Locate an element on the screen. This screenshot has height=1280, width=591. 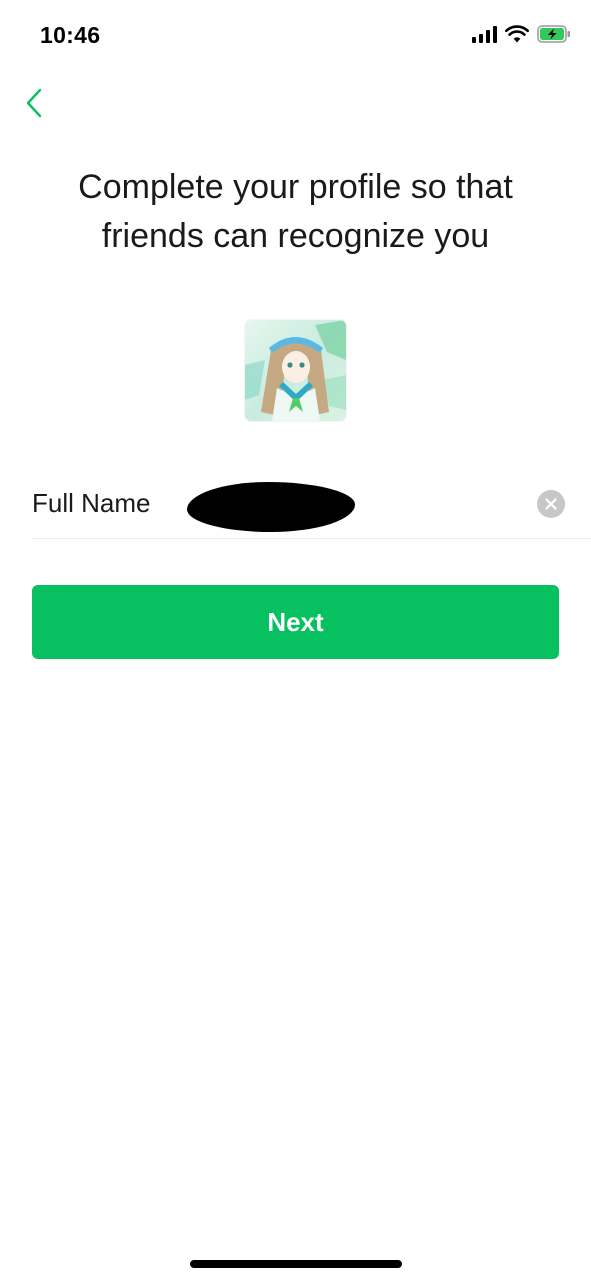
avatar-image is located at coordinates (295, 370).